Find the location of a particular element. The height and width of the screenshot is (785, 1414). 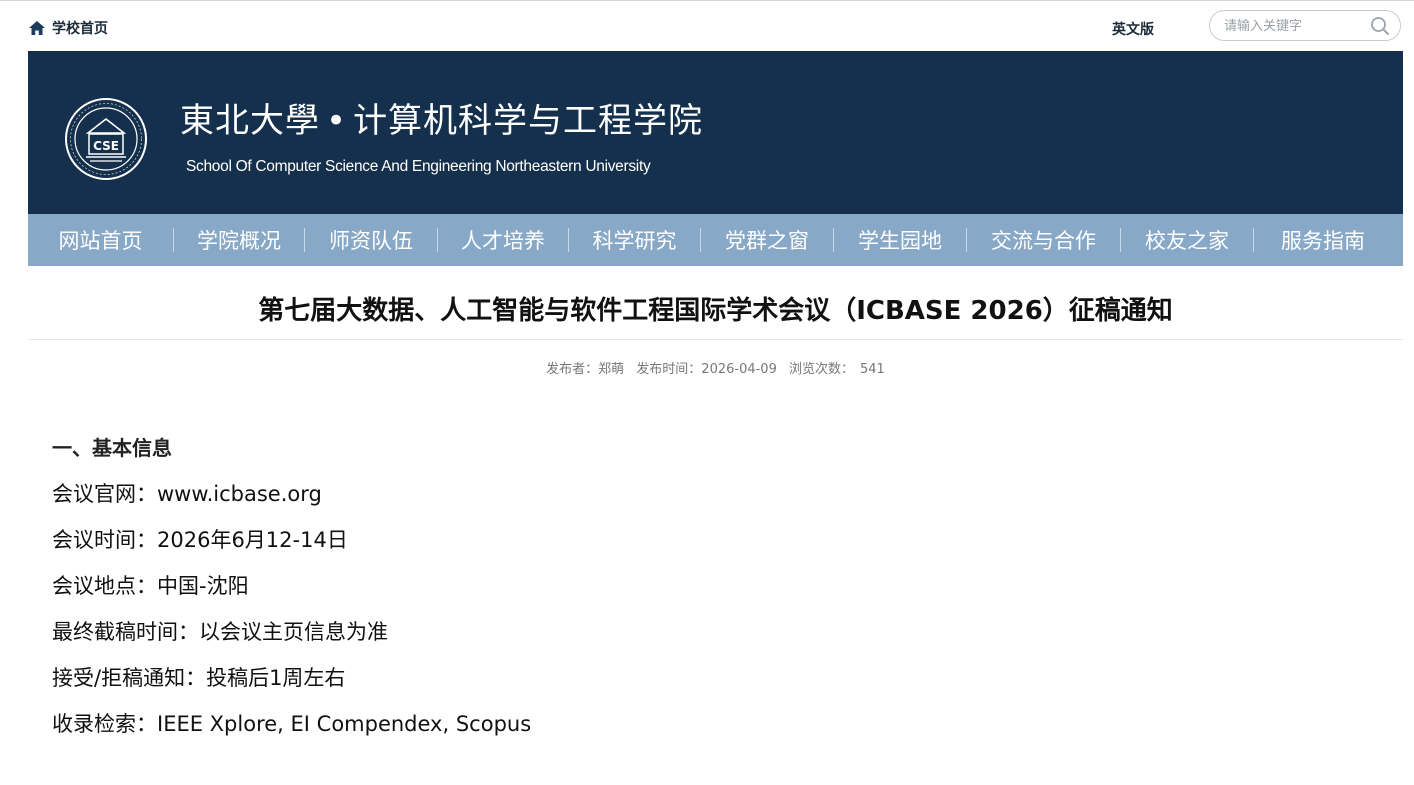

conference-date: 会议时间：2026年6月12-14日 is located at coordinates (200, 540).